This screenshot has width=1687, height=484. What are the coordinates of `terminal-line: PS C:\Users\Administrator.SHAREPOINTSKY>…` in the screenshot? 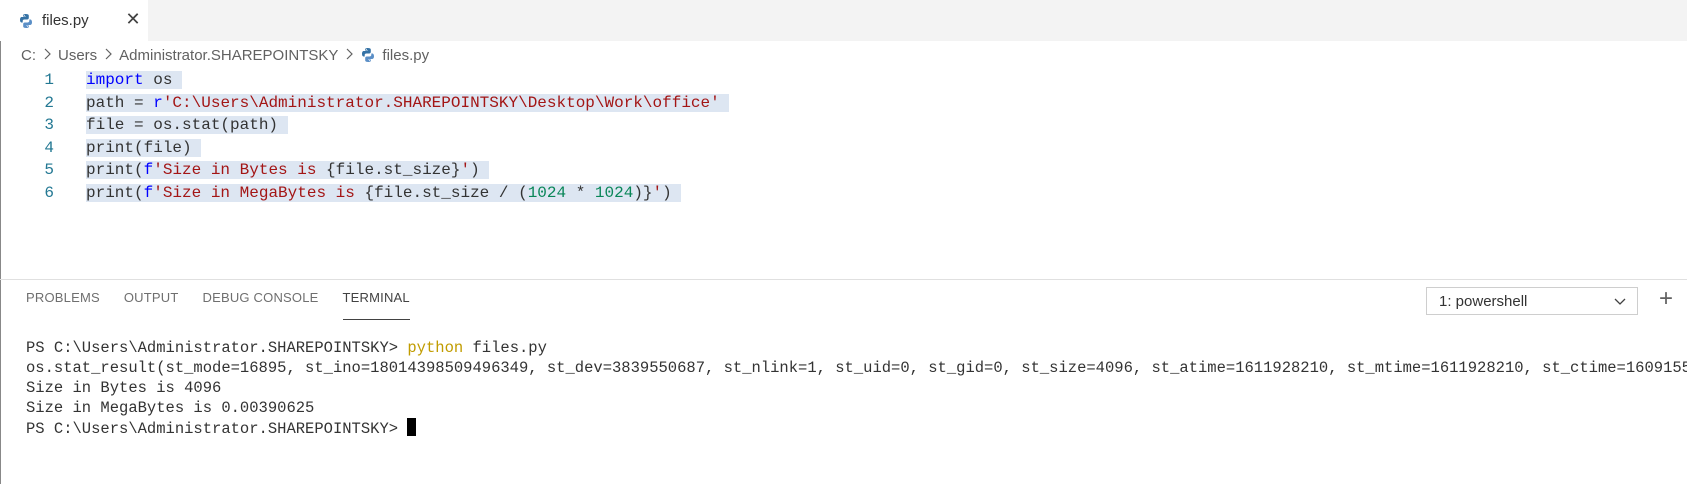 It's located at (856, 348).